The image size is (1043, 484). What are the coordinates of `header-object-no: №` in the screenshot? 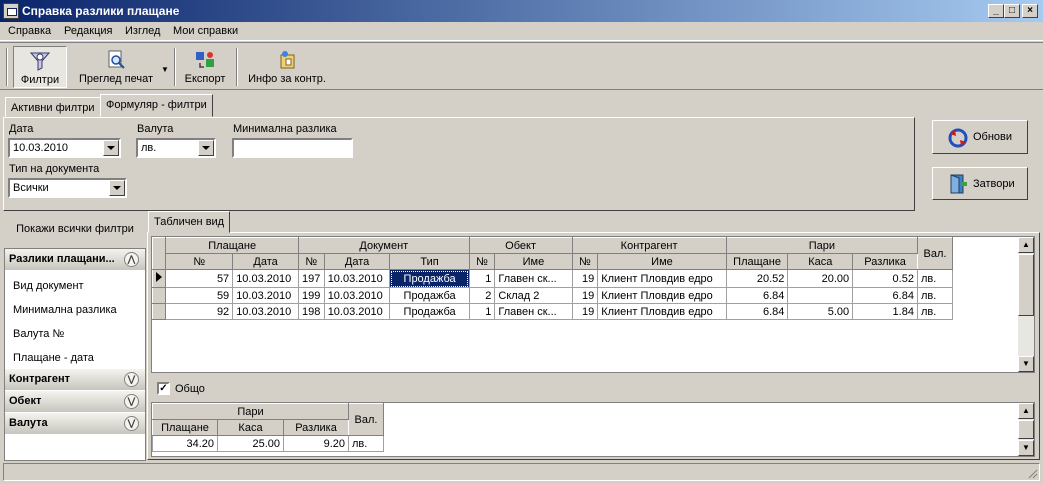 It's located at (482, 261).